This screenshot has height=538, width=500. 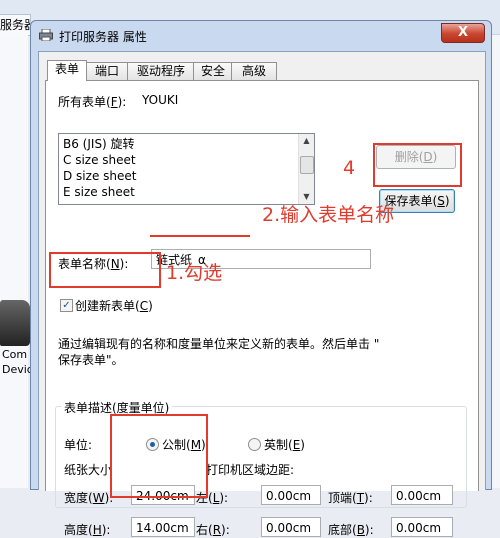 I want to click on paper-size-label: 纸张大小, so click(x=88, y=470).